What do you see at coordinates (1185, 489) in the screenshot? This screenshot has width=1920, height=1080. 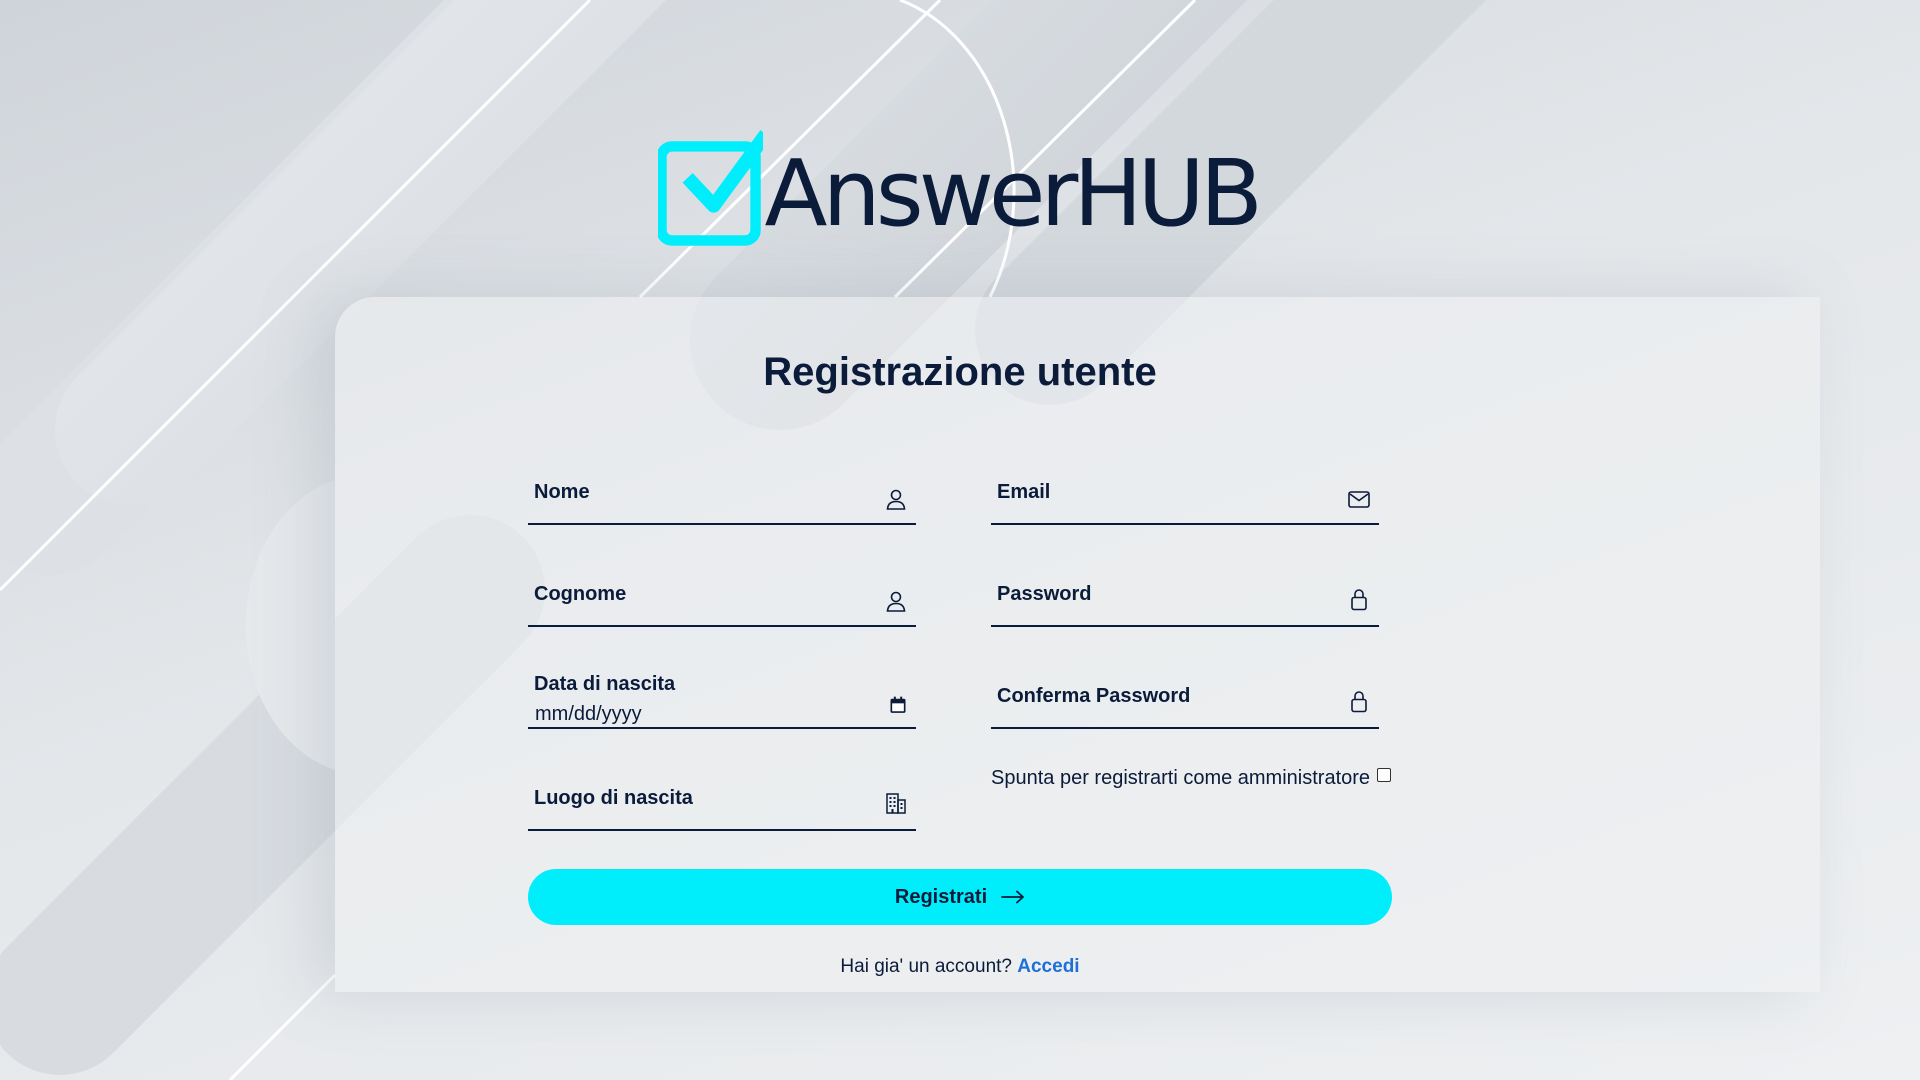 I see `email-field: Email` at bounding box center [1185, 489].